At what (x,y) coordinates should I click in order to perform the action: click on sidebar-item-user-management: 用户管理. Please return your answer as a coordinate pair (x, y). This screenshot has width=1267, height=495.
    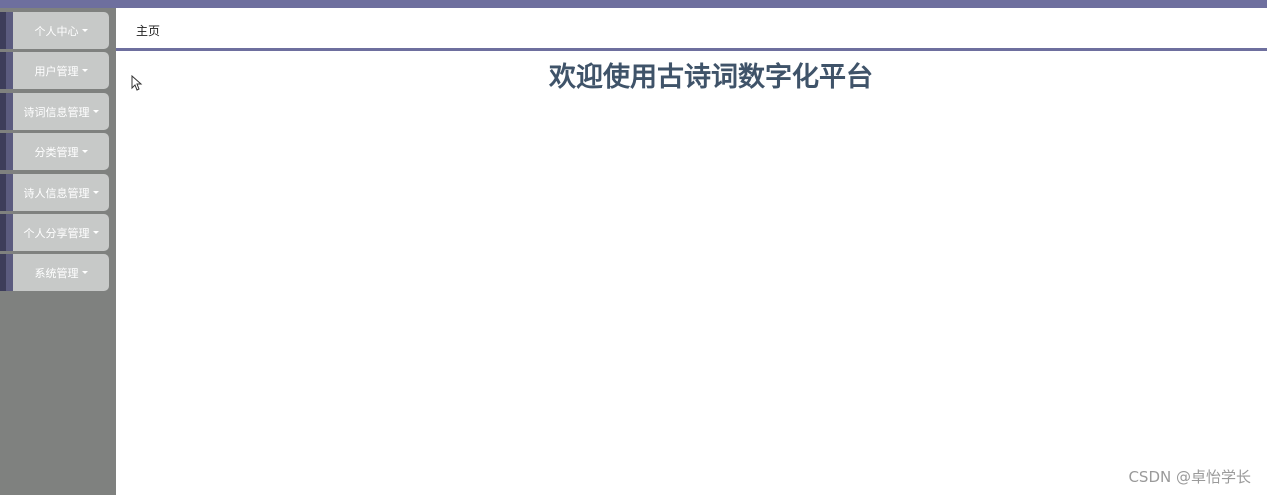
    Looking at the image, I should click on (54, 70).